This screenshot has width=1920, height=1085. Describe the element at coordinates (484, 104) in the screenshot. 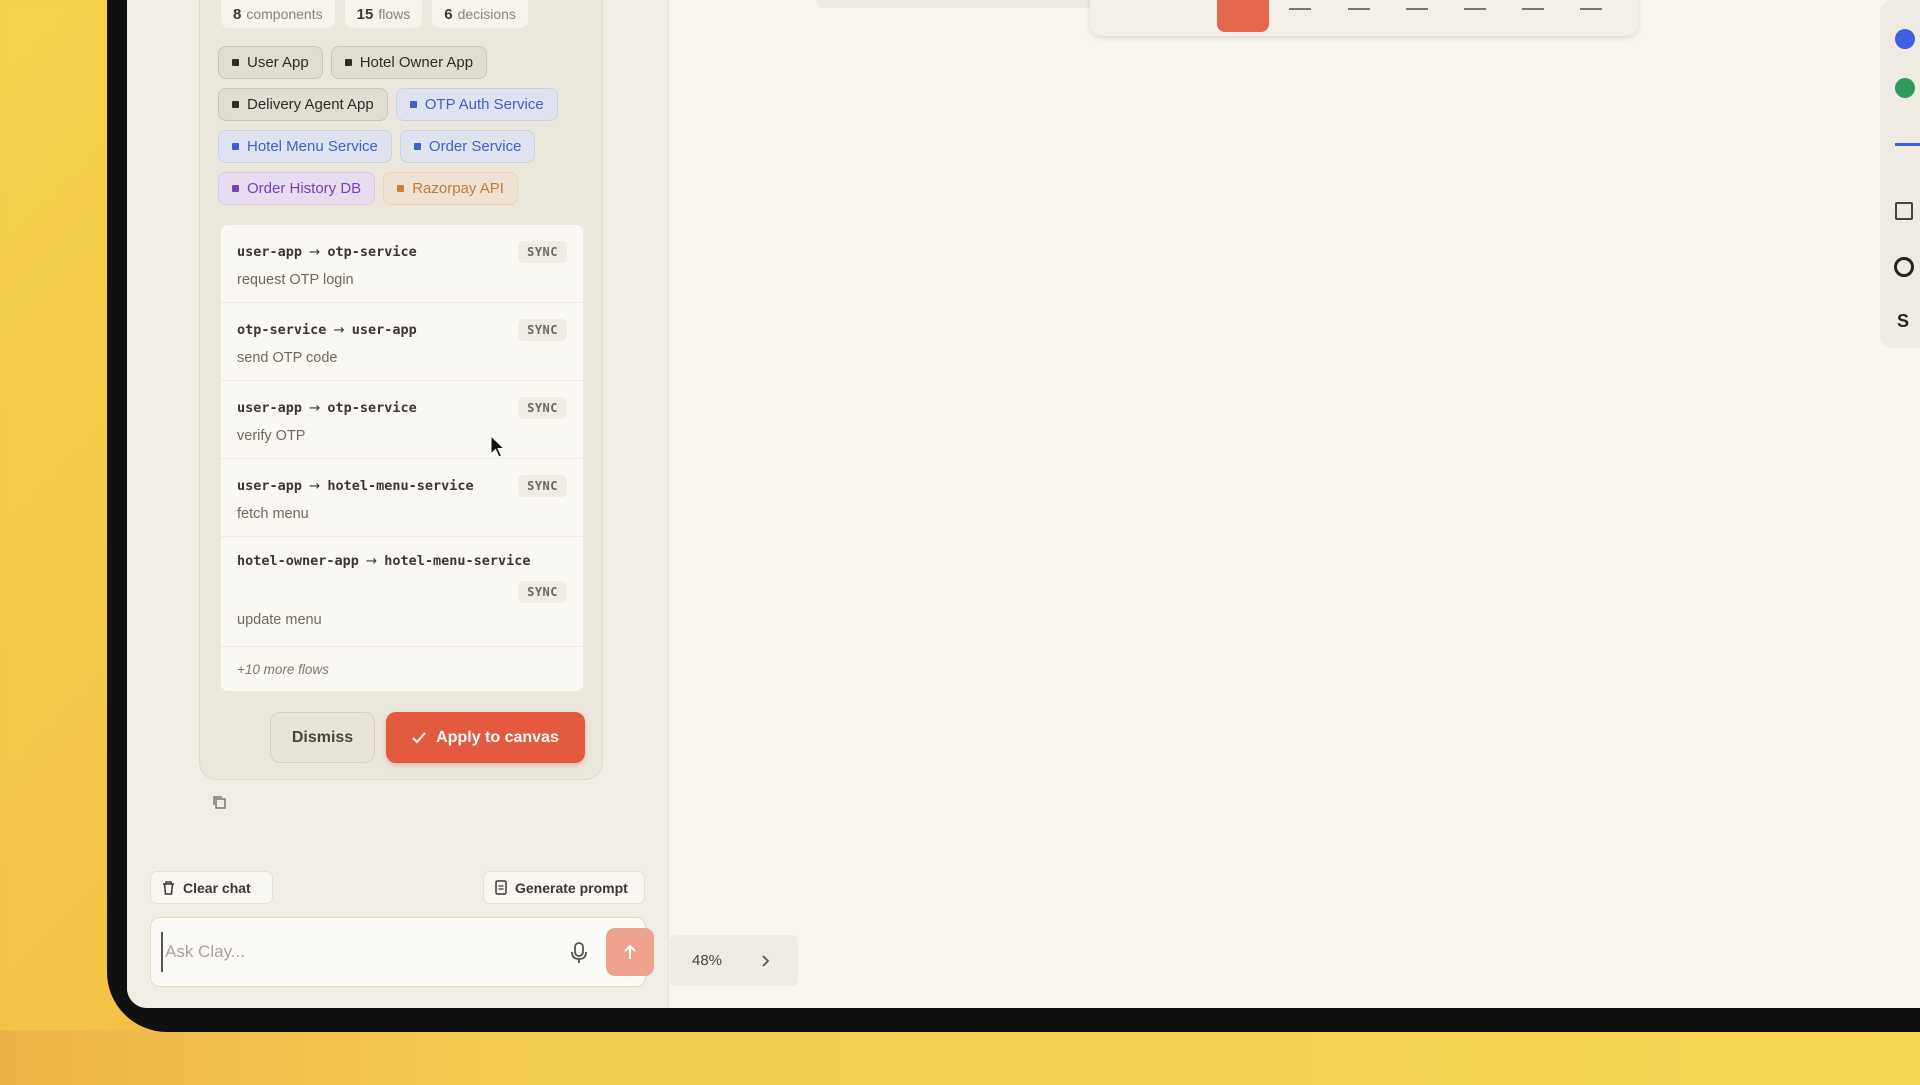

I see `chip-label: OTP Auth Service` at that location.